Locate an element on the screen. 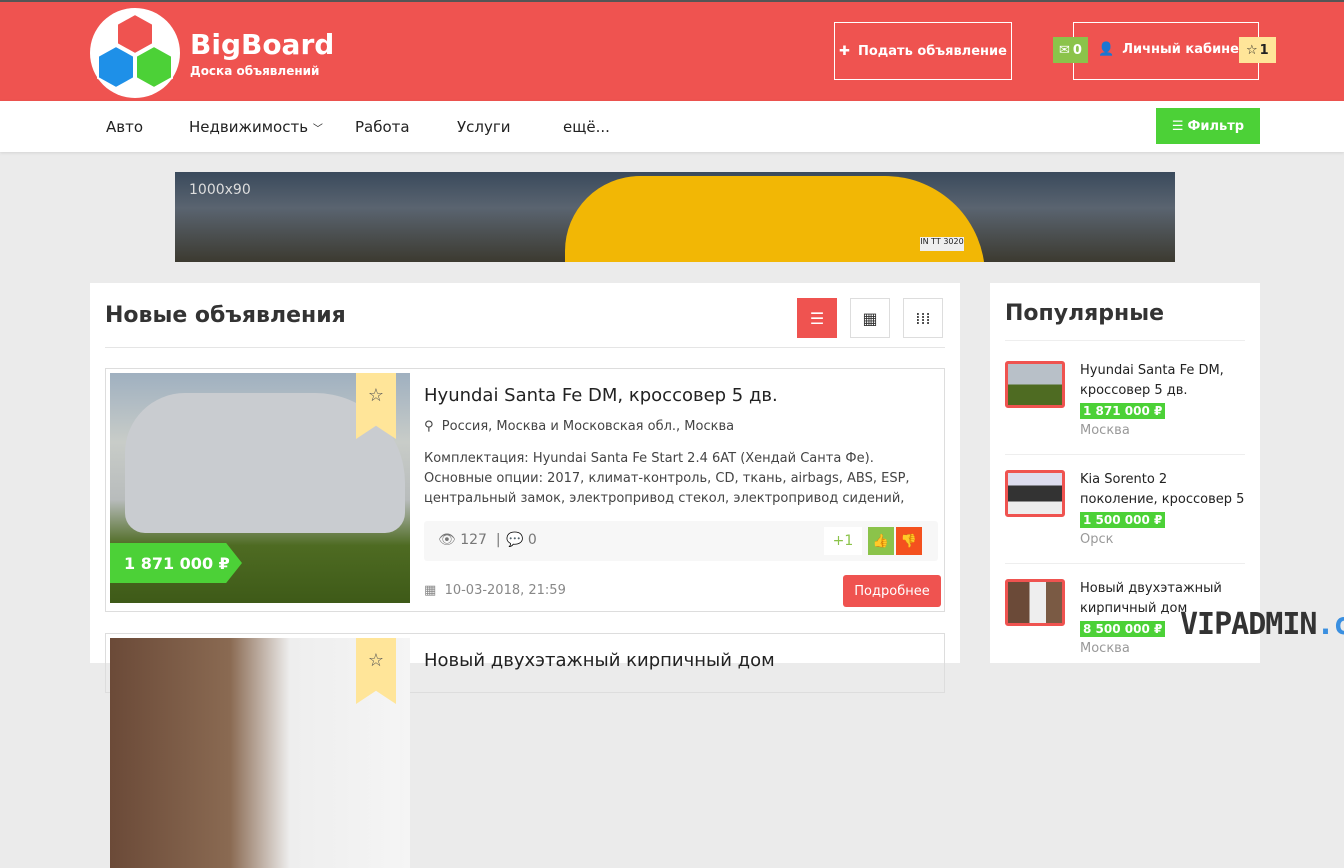  calendar-icon: ▦ is located at coordinates (430, 590).